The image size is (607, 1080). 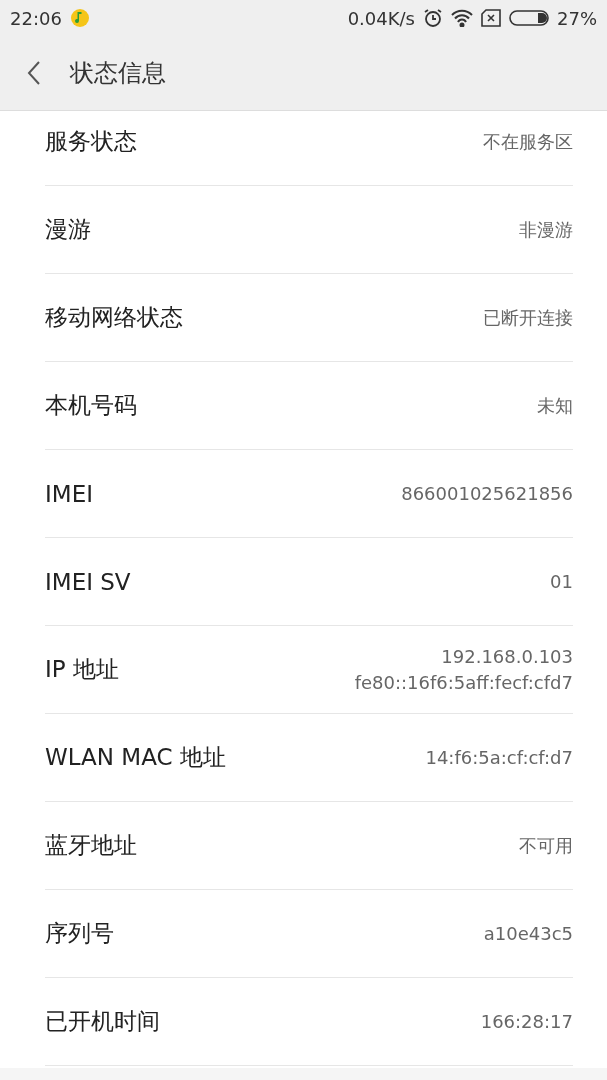 I want to click on row-value: 已断开连接, so click(x=528, y=317).